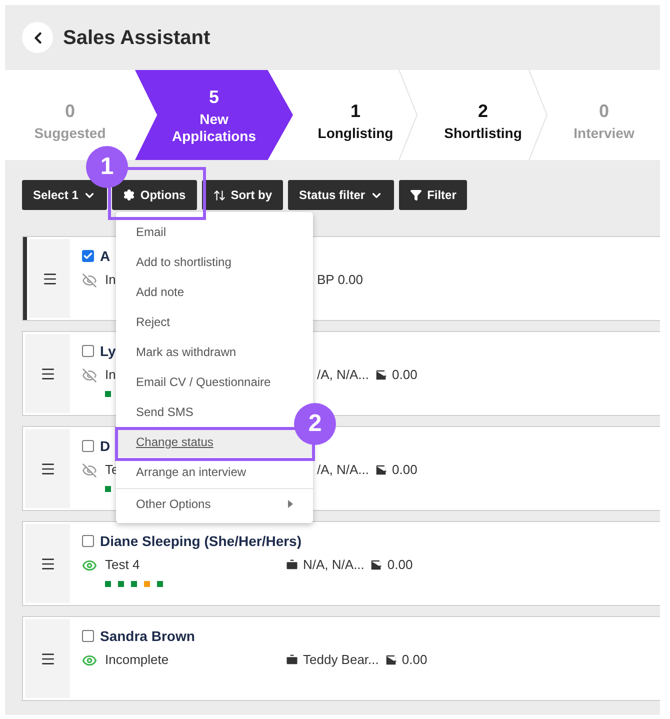 This screenshot has height=719, width=670. What do you see at coordinates (108, 351) in the screenshot?
I see `candidate-name: Ly` at bounding box center [108, 351].